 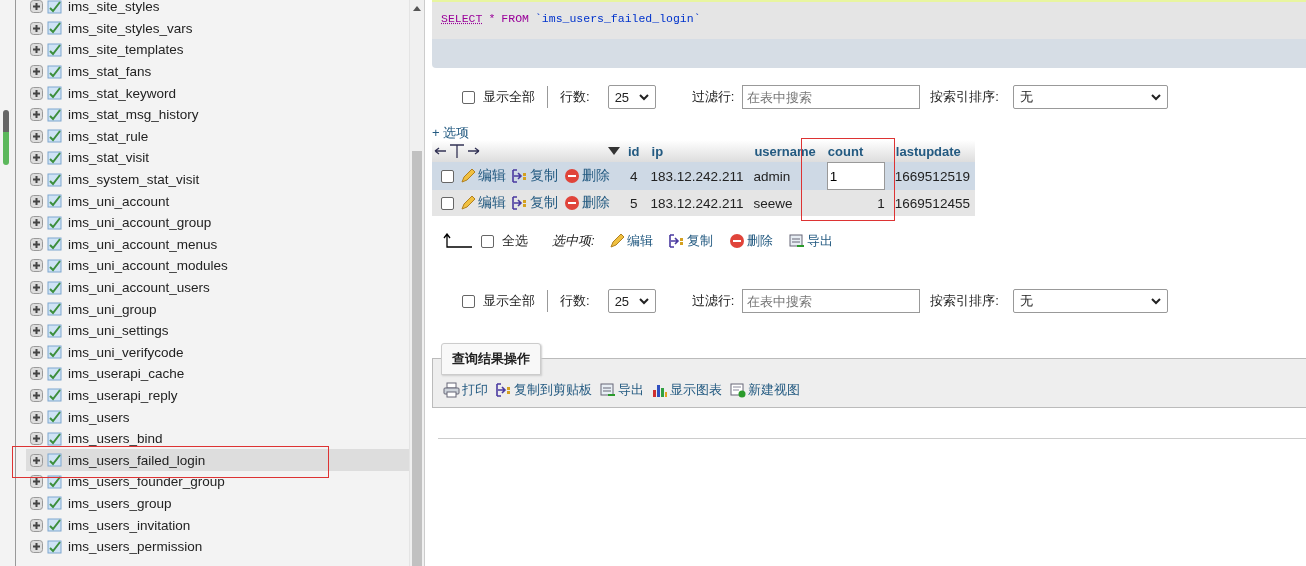 I want to click on scrollbar, so click(x=416, y=283).